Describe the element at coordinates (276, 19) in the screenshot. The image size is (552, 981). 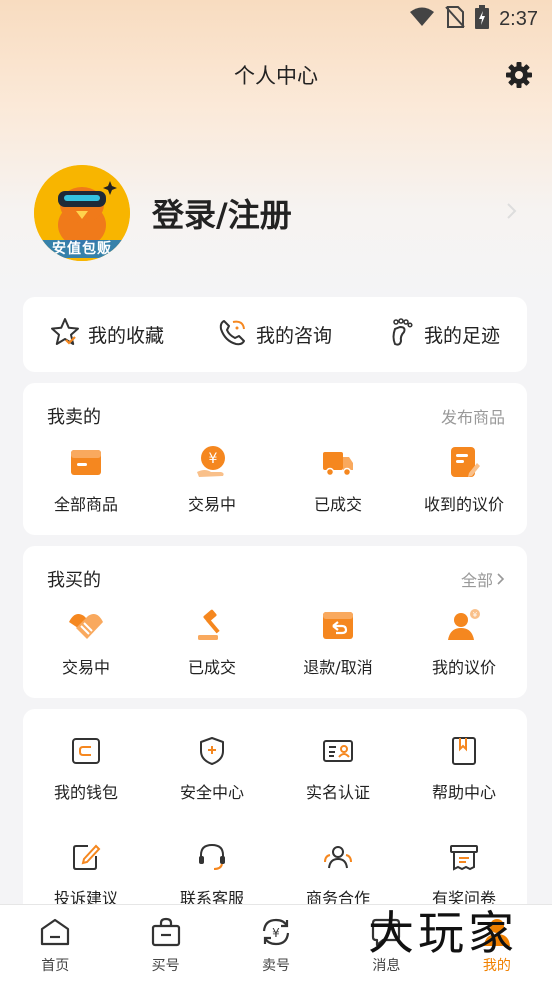
I see `status-bar: 2:37` at that location.